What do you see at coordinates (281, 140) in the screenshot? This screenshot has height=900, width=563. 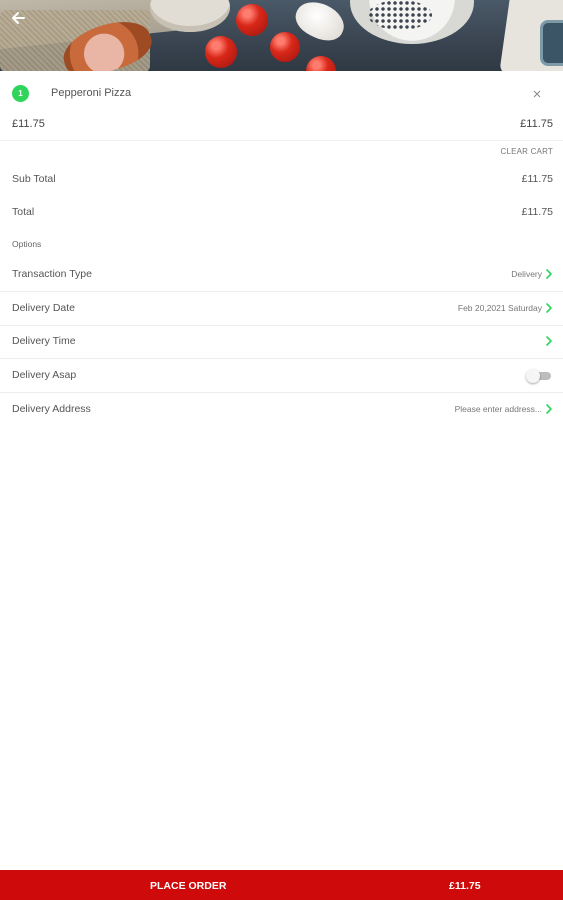 I see `divider` at bounding box center [281, 140].